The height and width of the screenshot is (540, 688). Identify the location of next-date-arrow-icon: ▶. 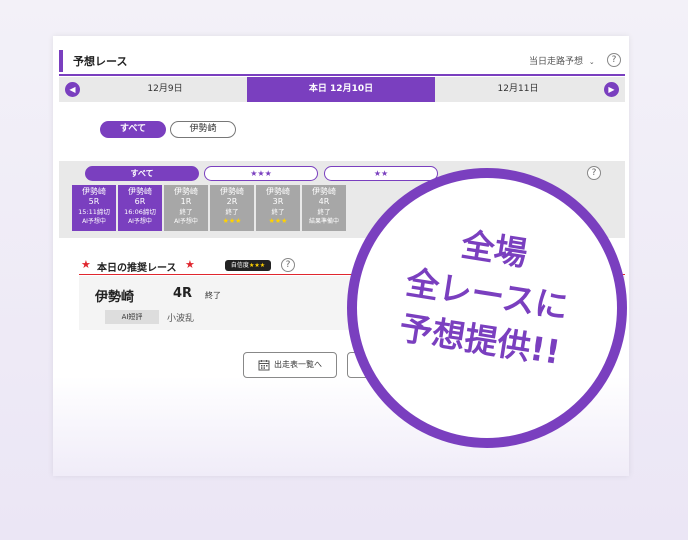
(611, 89).